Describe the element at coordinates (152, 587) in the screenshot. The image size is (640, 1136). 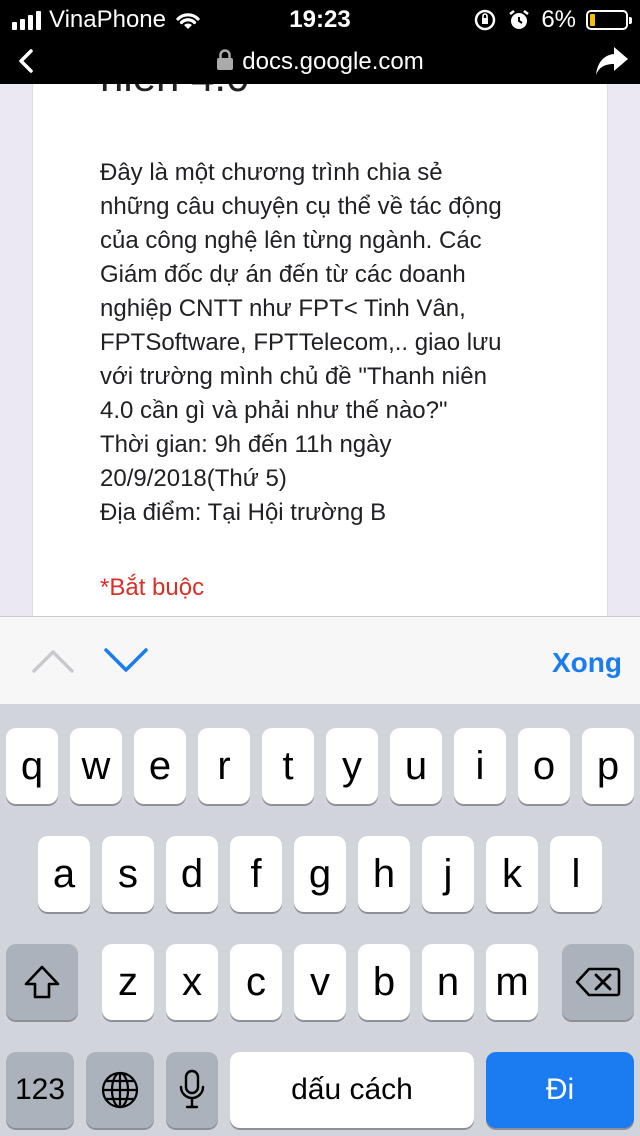
I see `required-note: *Bắt buộc` at that location.